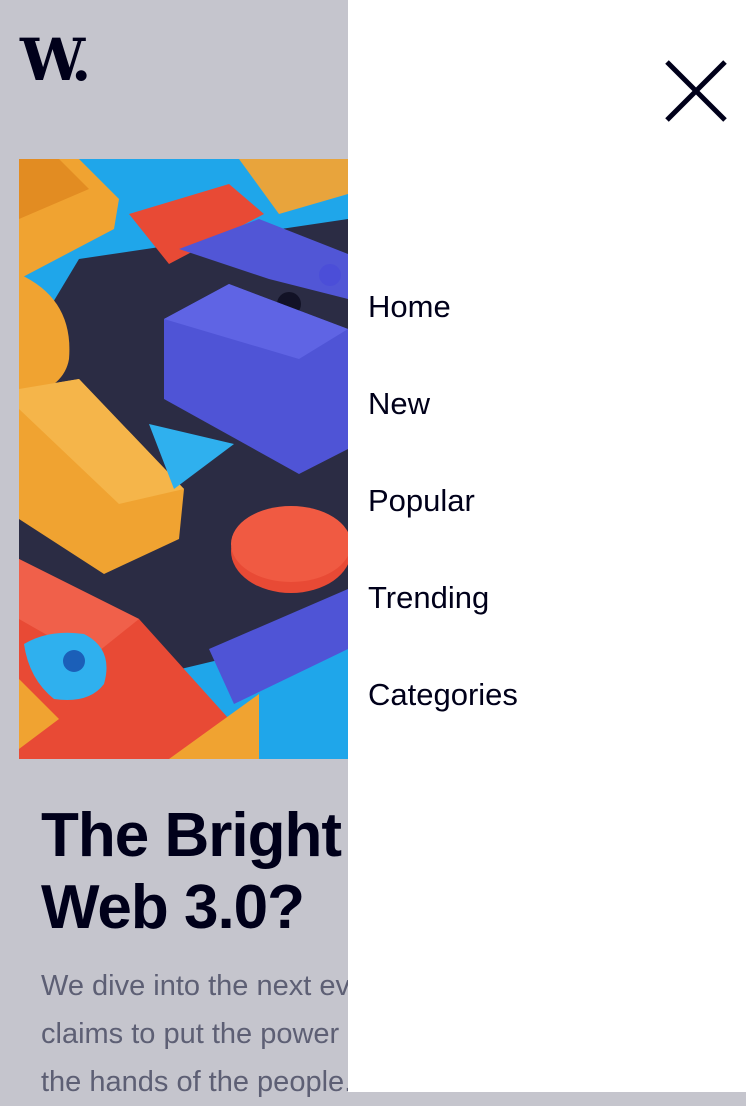  What do you see at coordinates (443, 425) in the screenshot?
I see `nav-item-new: New` at bounding box center [443, 425].